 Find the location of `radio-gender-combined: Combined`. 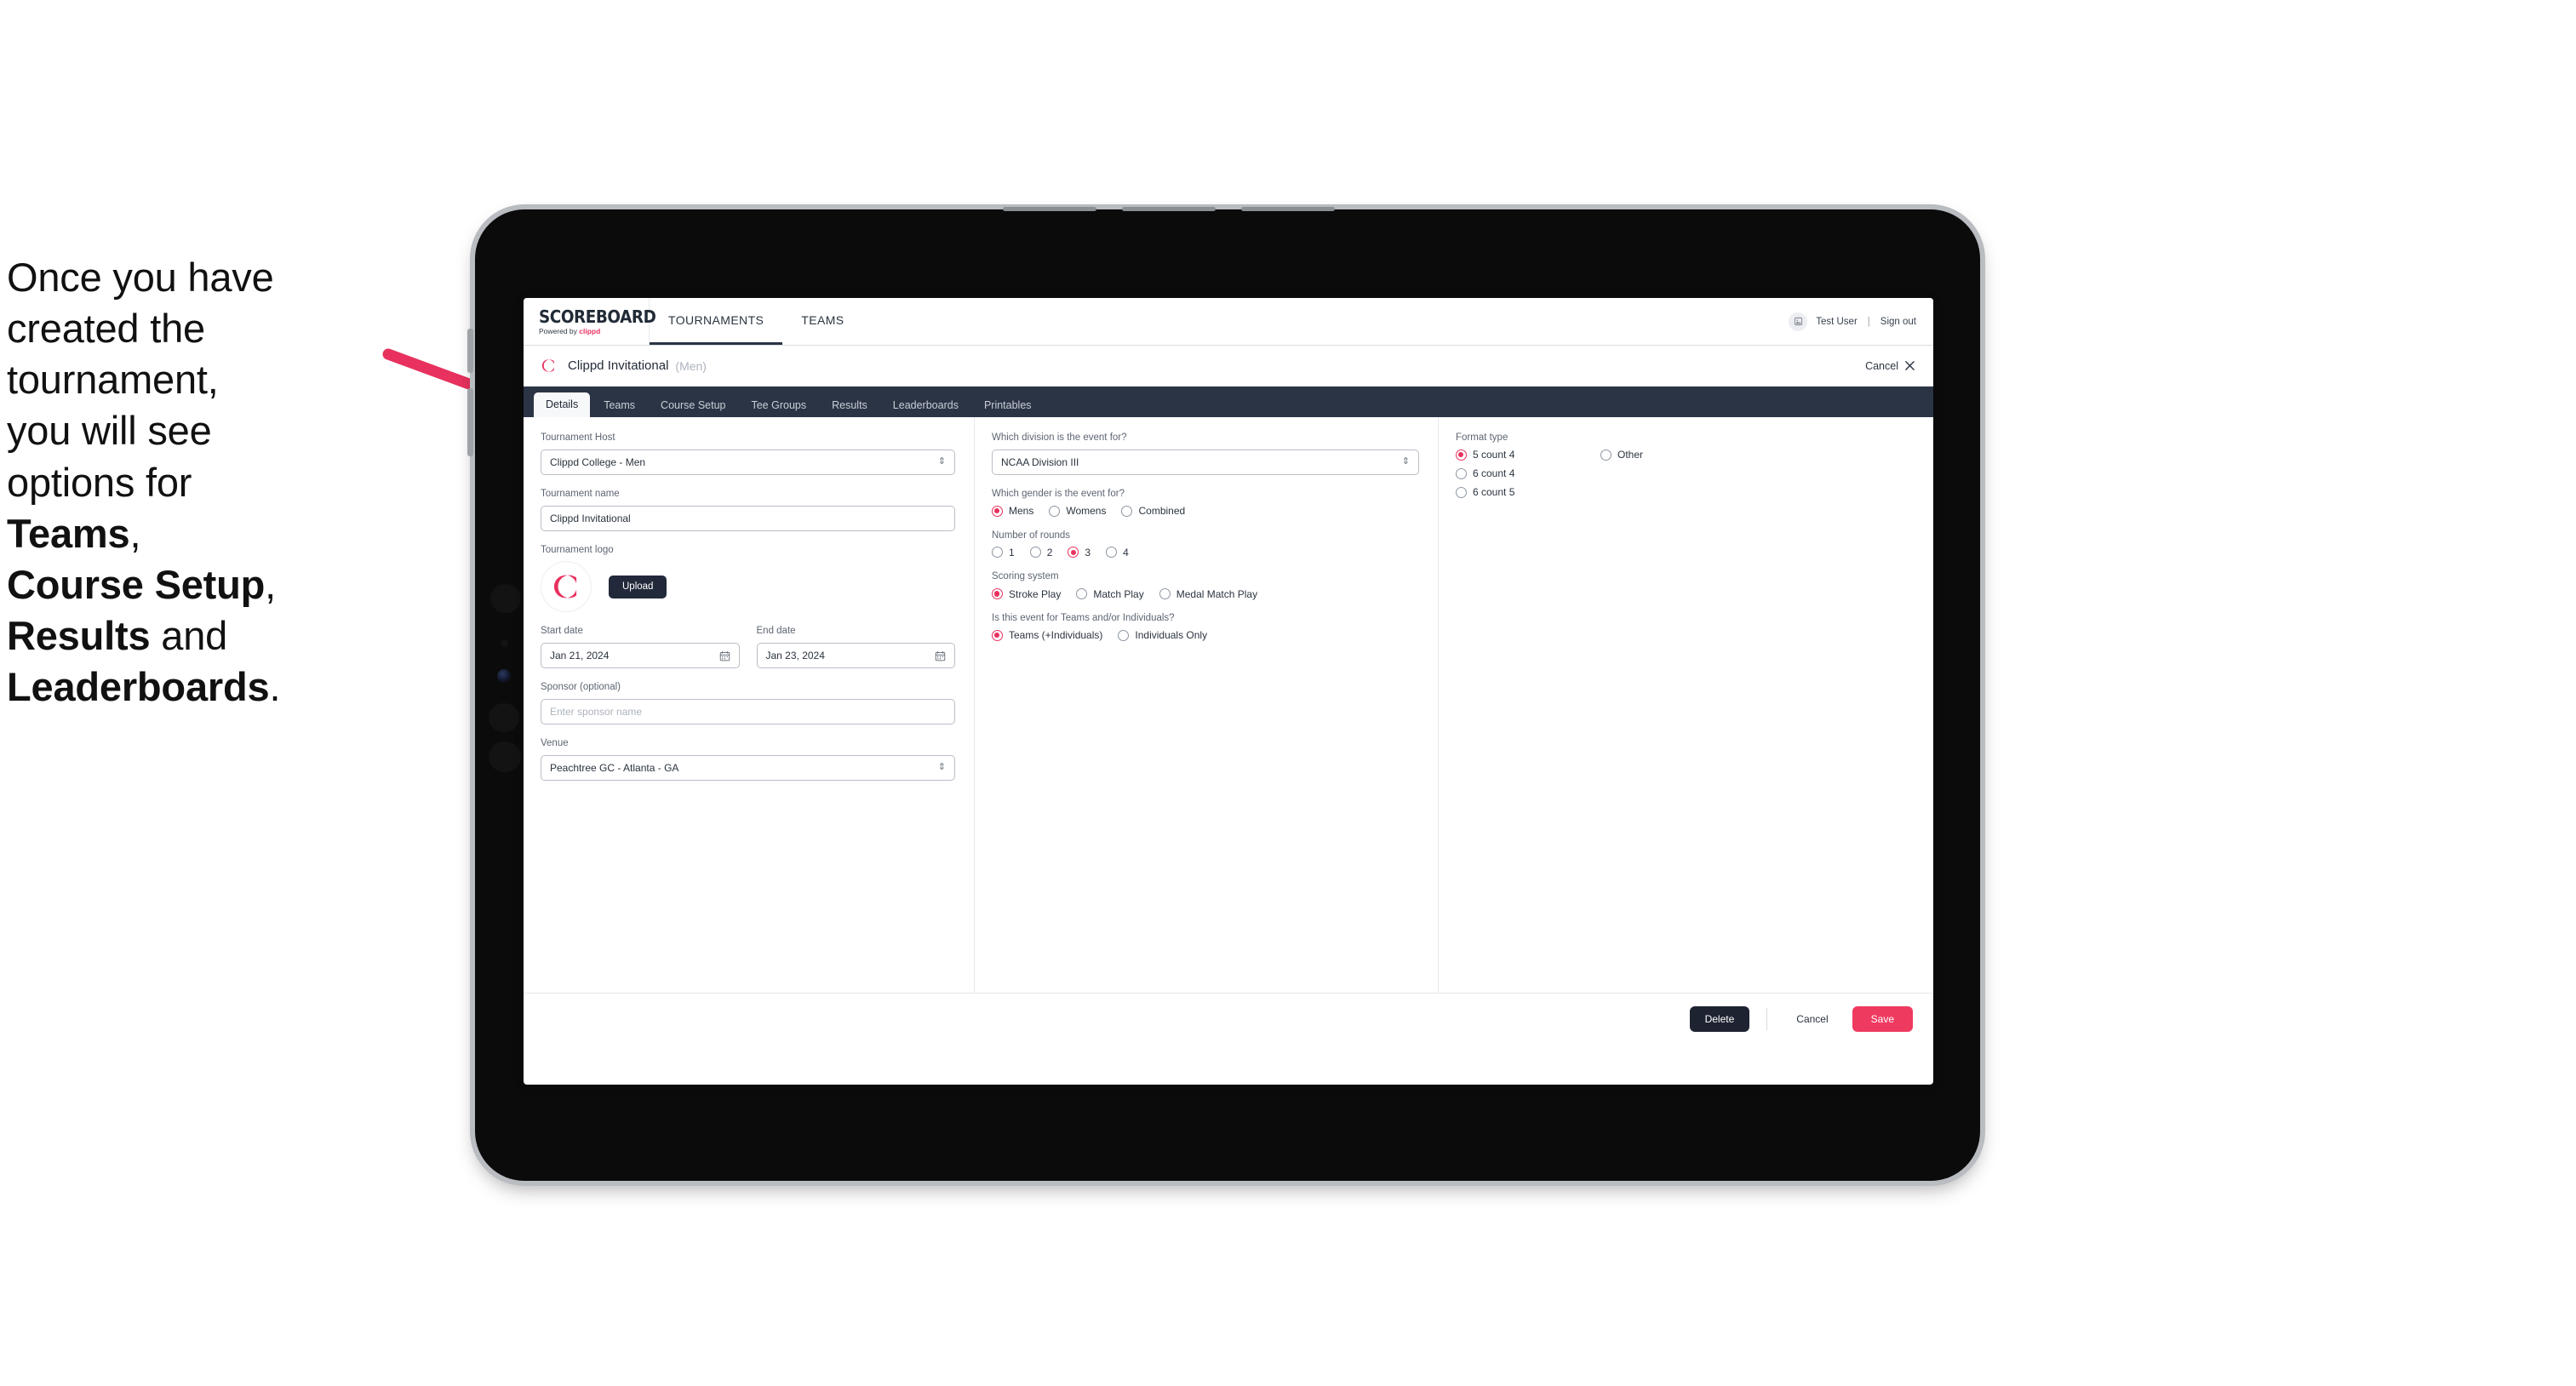

radio-gender-combined: Combined is located at coordinates (1154, 511).